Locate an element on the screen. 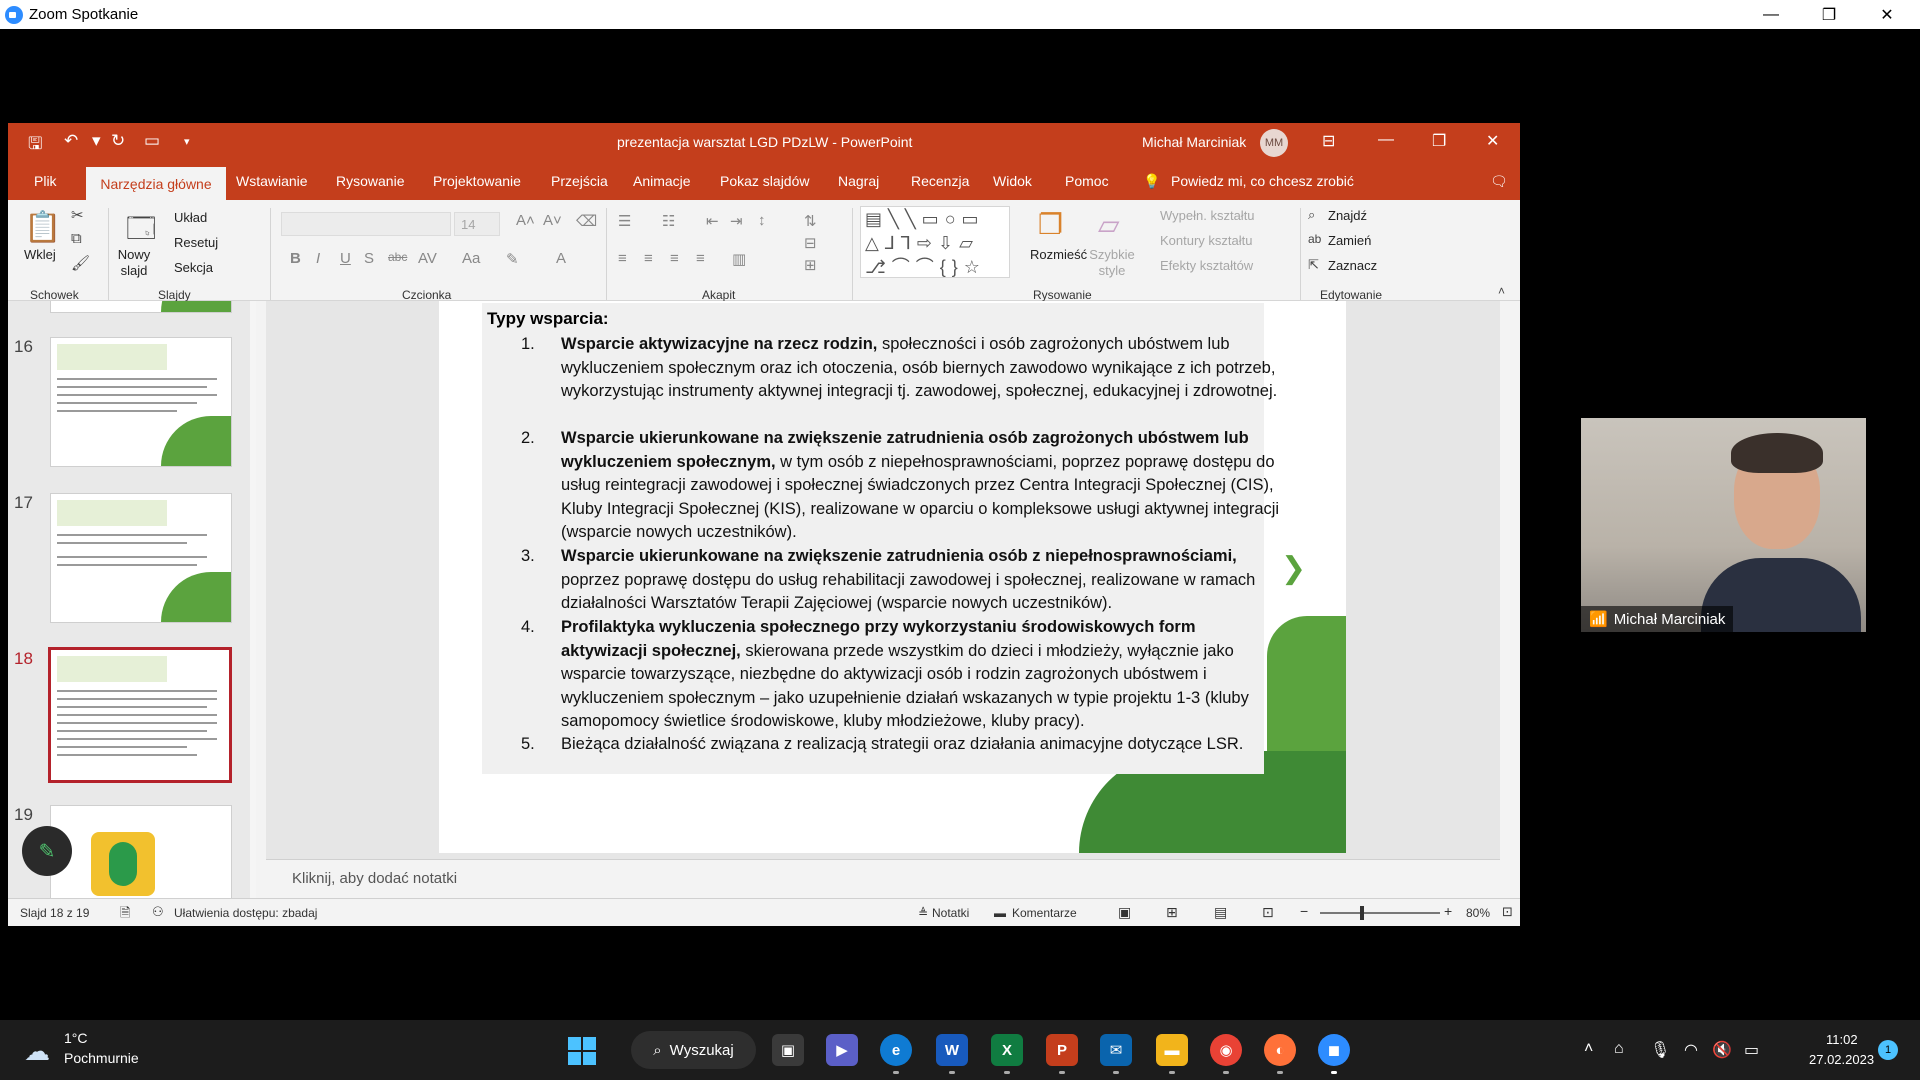 This screenshot has height=1080, width=1920. redo-icon: ↻ is located at coordinates (118, 141).